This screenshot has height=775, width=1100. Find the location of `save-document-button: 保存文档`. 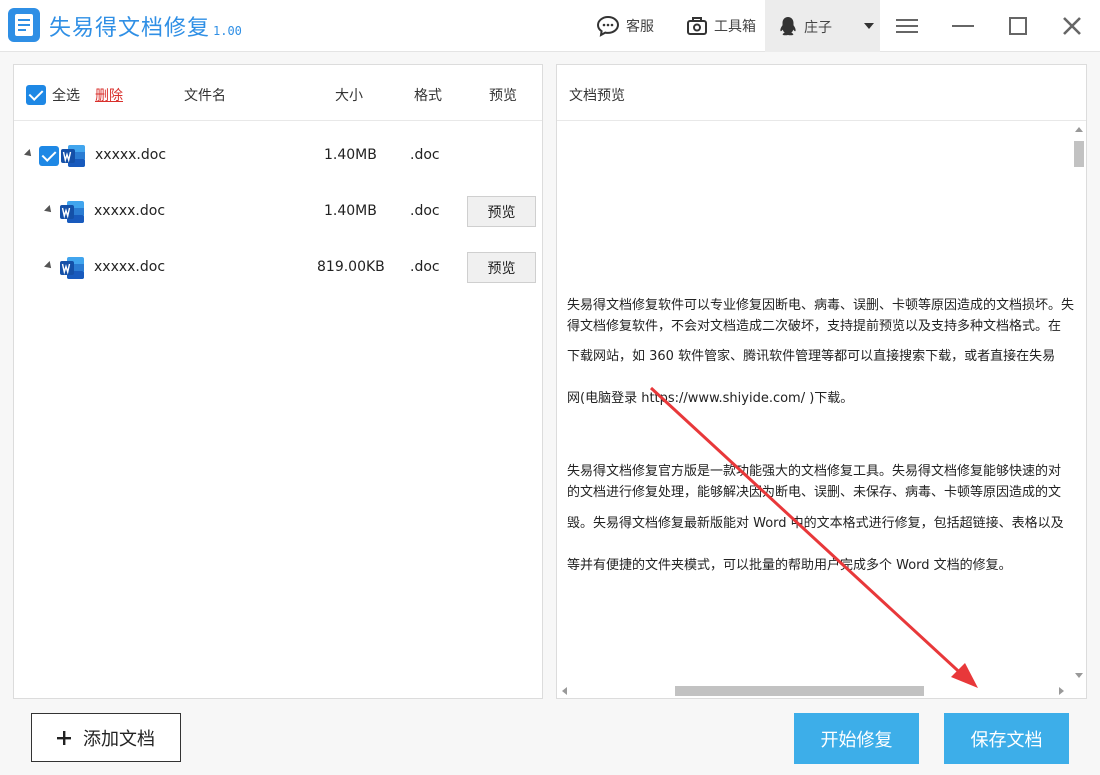

save-document-button: 保存文档 is located at coordinates (1006, 738).